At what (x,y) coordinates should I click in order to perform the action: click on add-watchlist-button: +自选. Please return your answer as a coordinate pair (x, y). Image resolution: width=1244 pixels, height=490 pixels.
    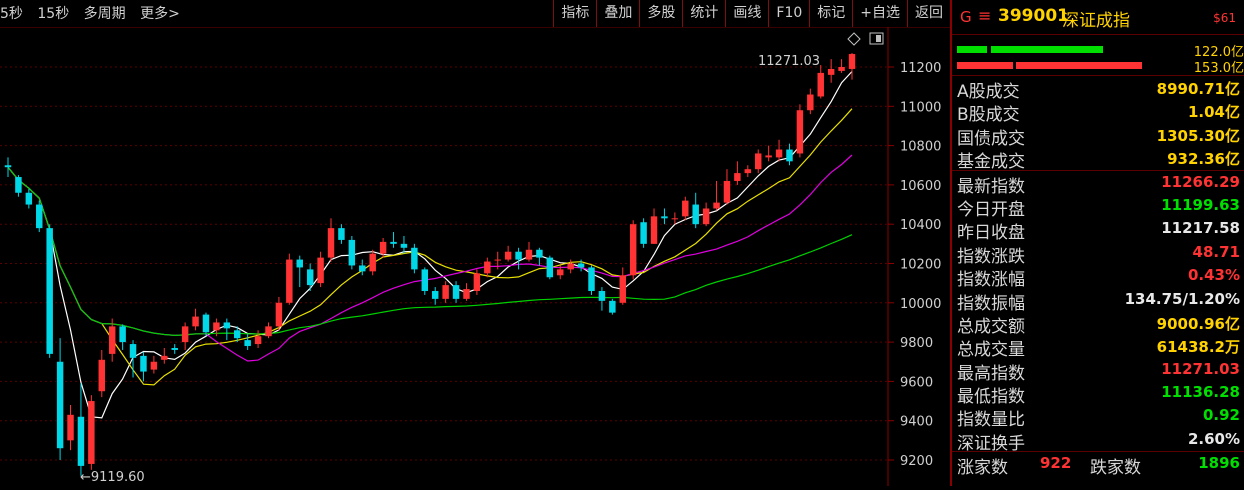
    Looking at the image, I should click on (879, 13).